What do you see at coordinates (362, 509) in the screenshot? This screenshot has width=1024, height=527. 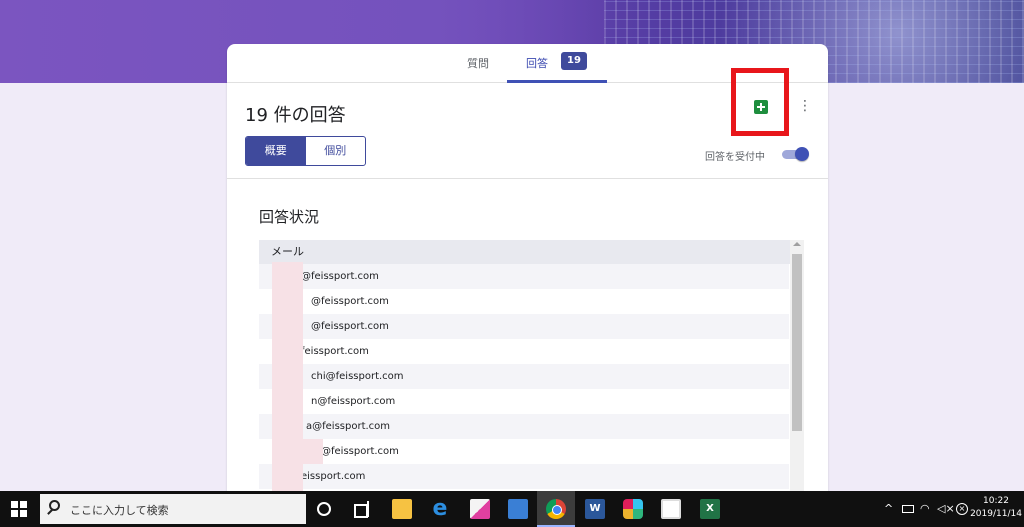 I see `task-view-icon` at bounding box center [362, 509].